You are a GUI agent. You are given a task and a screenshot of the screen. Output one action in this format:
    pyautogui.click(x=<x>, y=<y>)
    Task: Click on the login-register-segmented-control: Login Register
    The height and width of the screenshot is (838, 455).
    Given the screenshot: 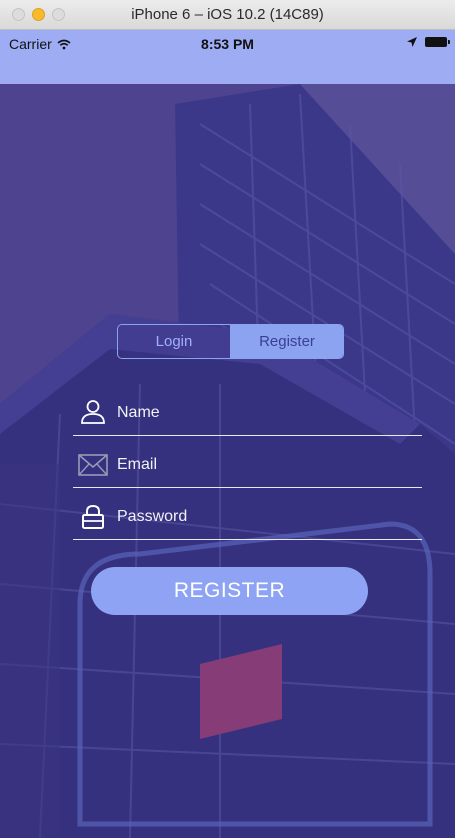 What is the action you would take?
    pyautogui.click(x=230, y=341)
    